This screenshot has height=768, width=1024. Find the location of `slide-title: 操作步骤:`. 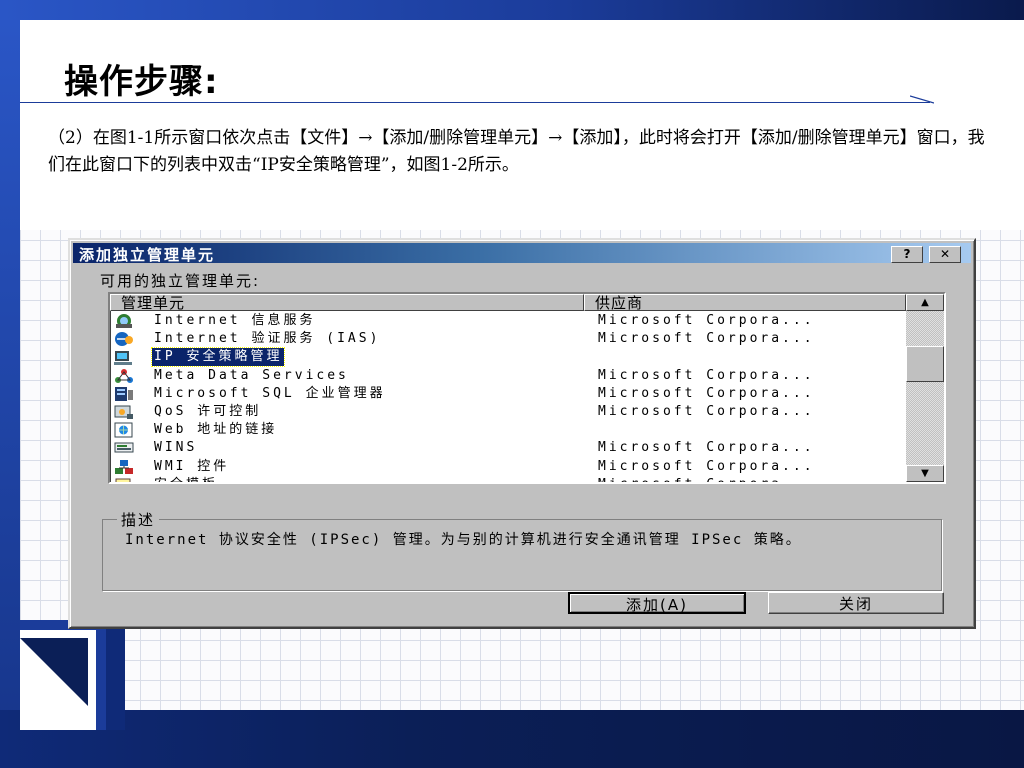

slide-title: 操作步骤: is located at coordinates (141, 82).